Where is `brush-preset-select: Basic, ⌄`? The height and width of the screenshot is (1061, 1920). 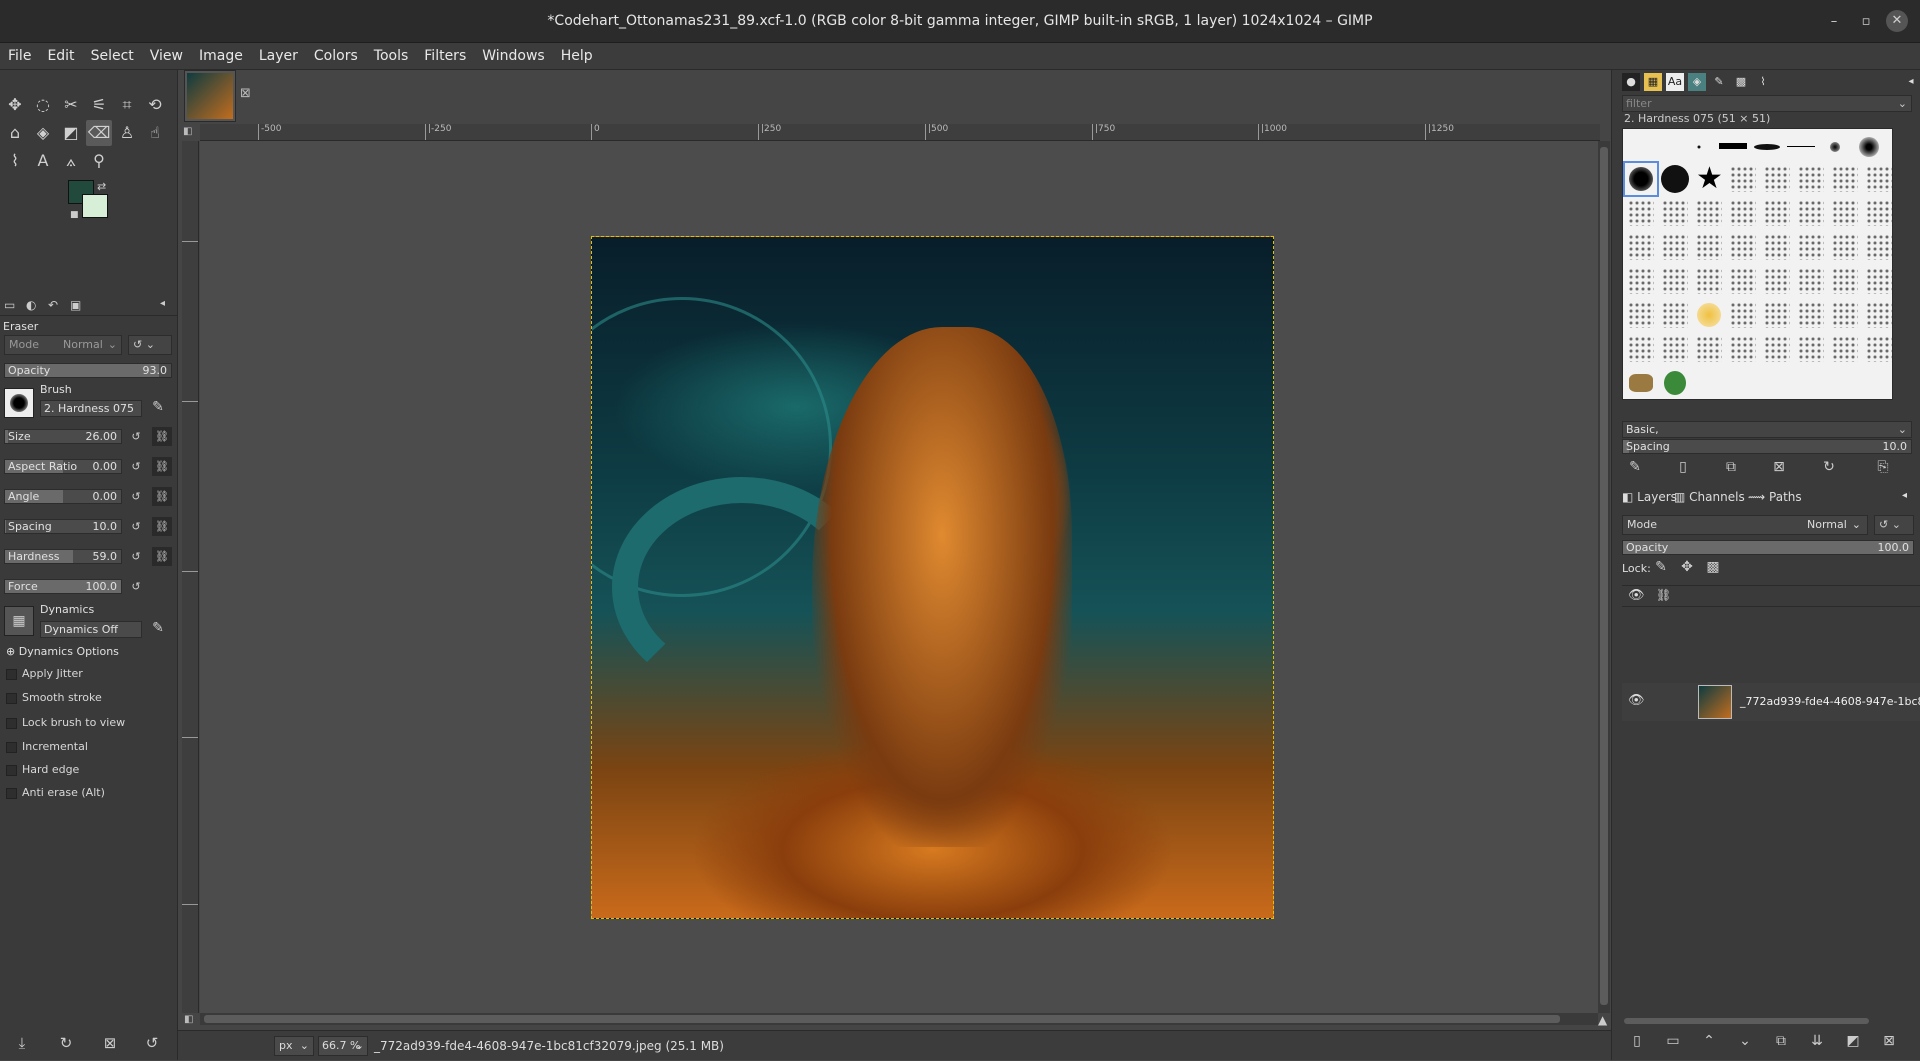 brush-preset-select: Basic, ⌄ is located at coordinates (1767, 429).